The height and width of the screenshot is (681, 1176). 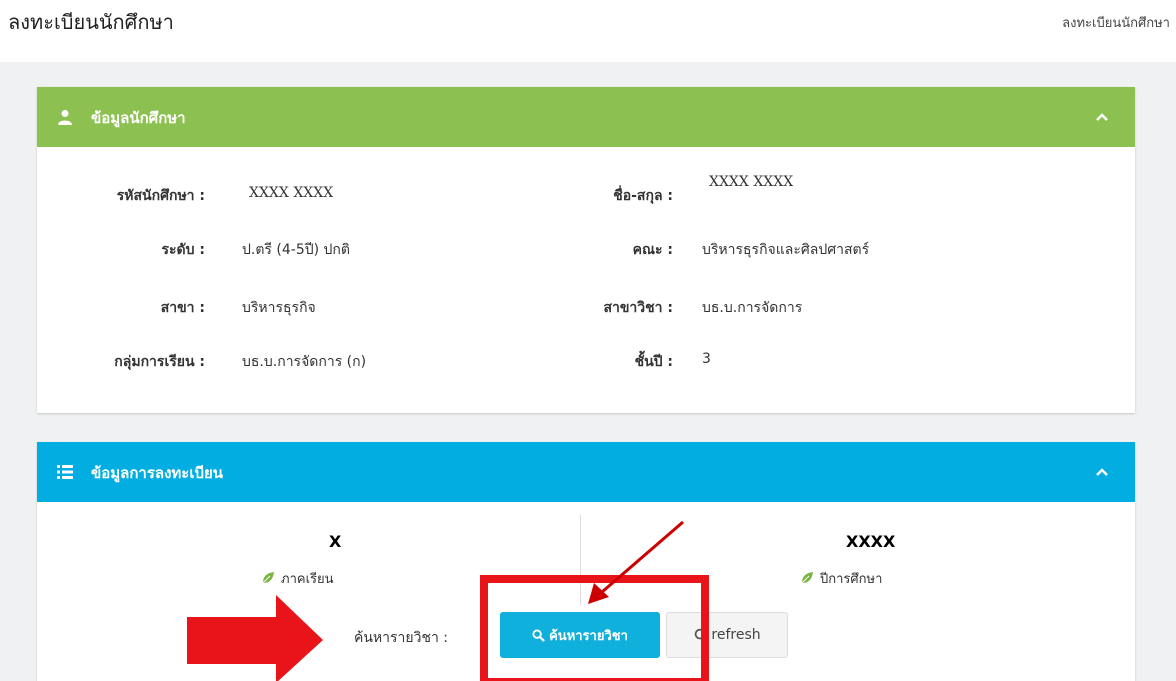 What do you see at coordinates (786, 250) in the screenshot?
I see `faculty-value: บริหารธุรกิจและศิลปศาสตร์` at bounding box center [786, 250].